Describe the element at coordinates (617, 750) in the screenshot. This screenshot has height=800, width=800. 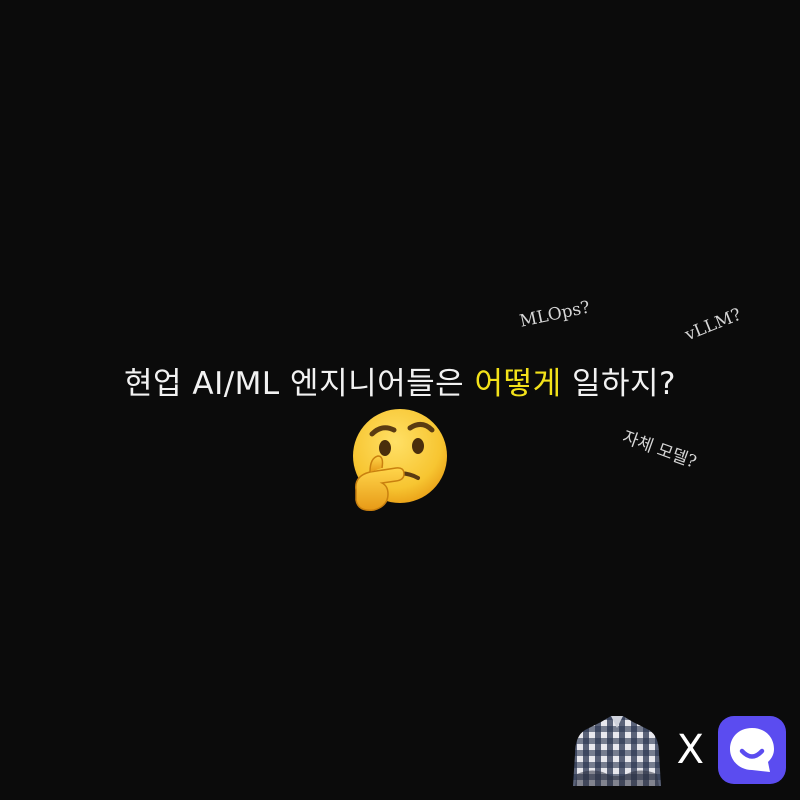
I see `person-plaid-shirt-icon` at that location.